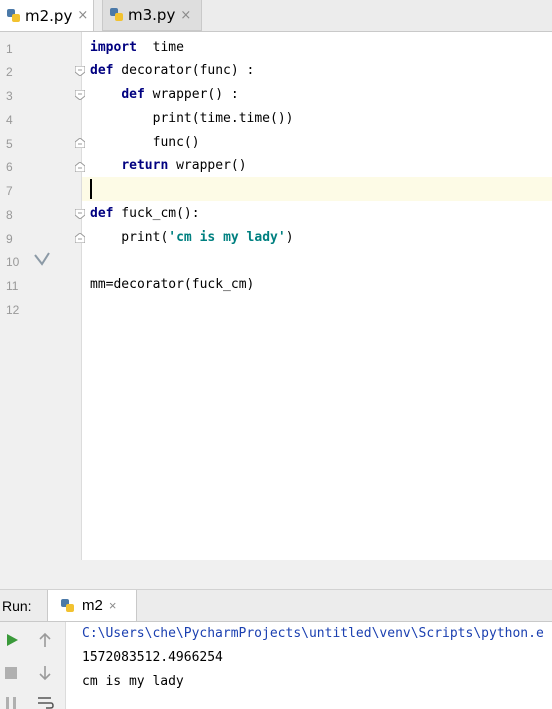 The height and width of the screenshot is (709, 552). What do you see at coordinates (276, 16) in the screenshot?
I see `editor-tab-bar: m2.py × m3.py ×` at bounding box center [276, 16].